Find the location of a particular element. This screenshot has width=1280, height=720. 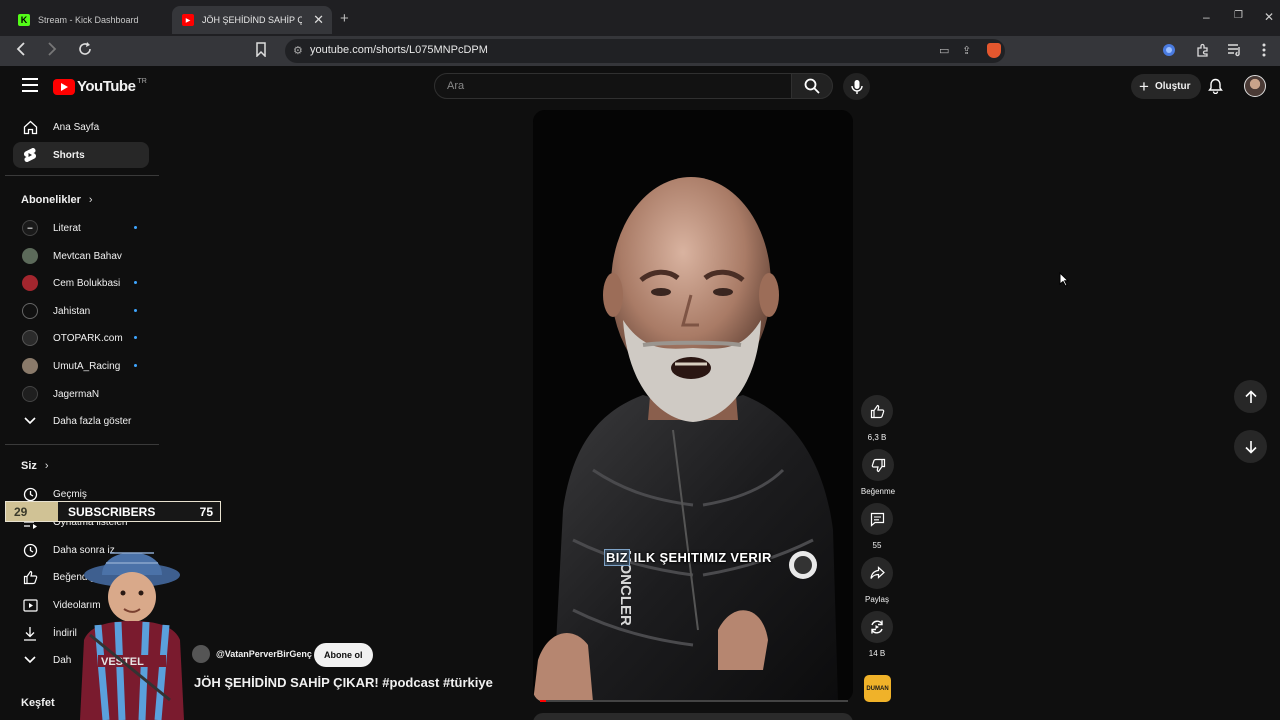

site-info-icon: ⚙ is located at coordinates (298, 50).